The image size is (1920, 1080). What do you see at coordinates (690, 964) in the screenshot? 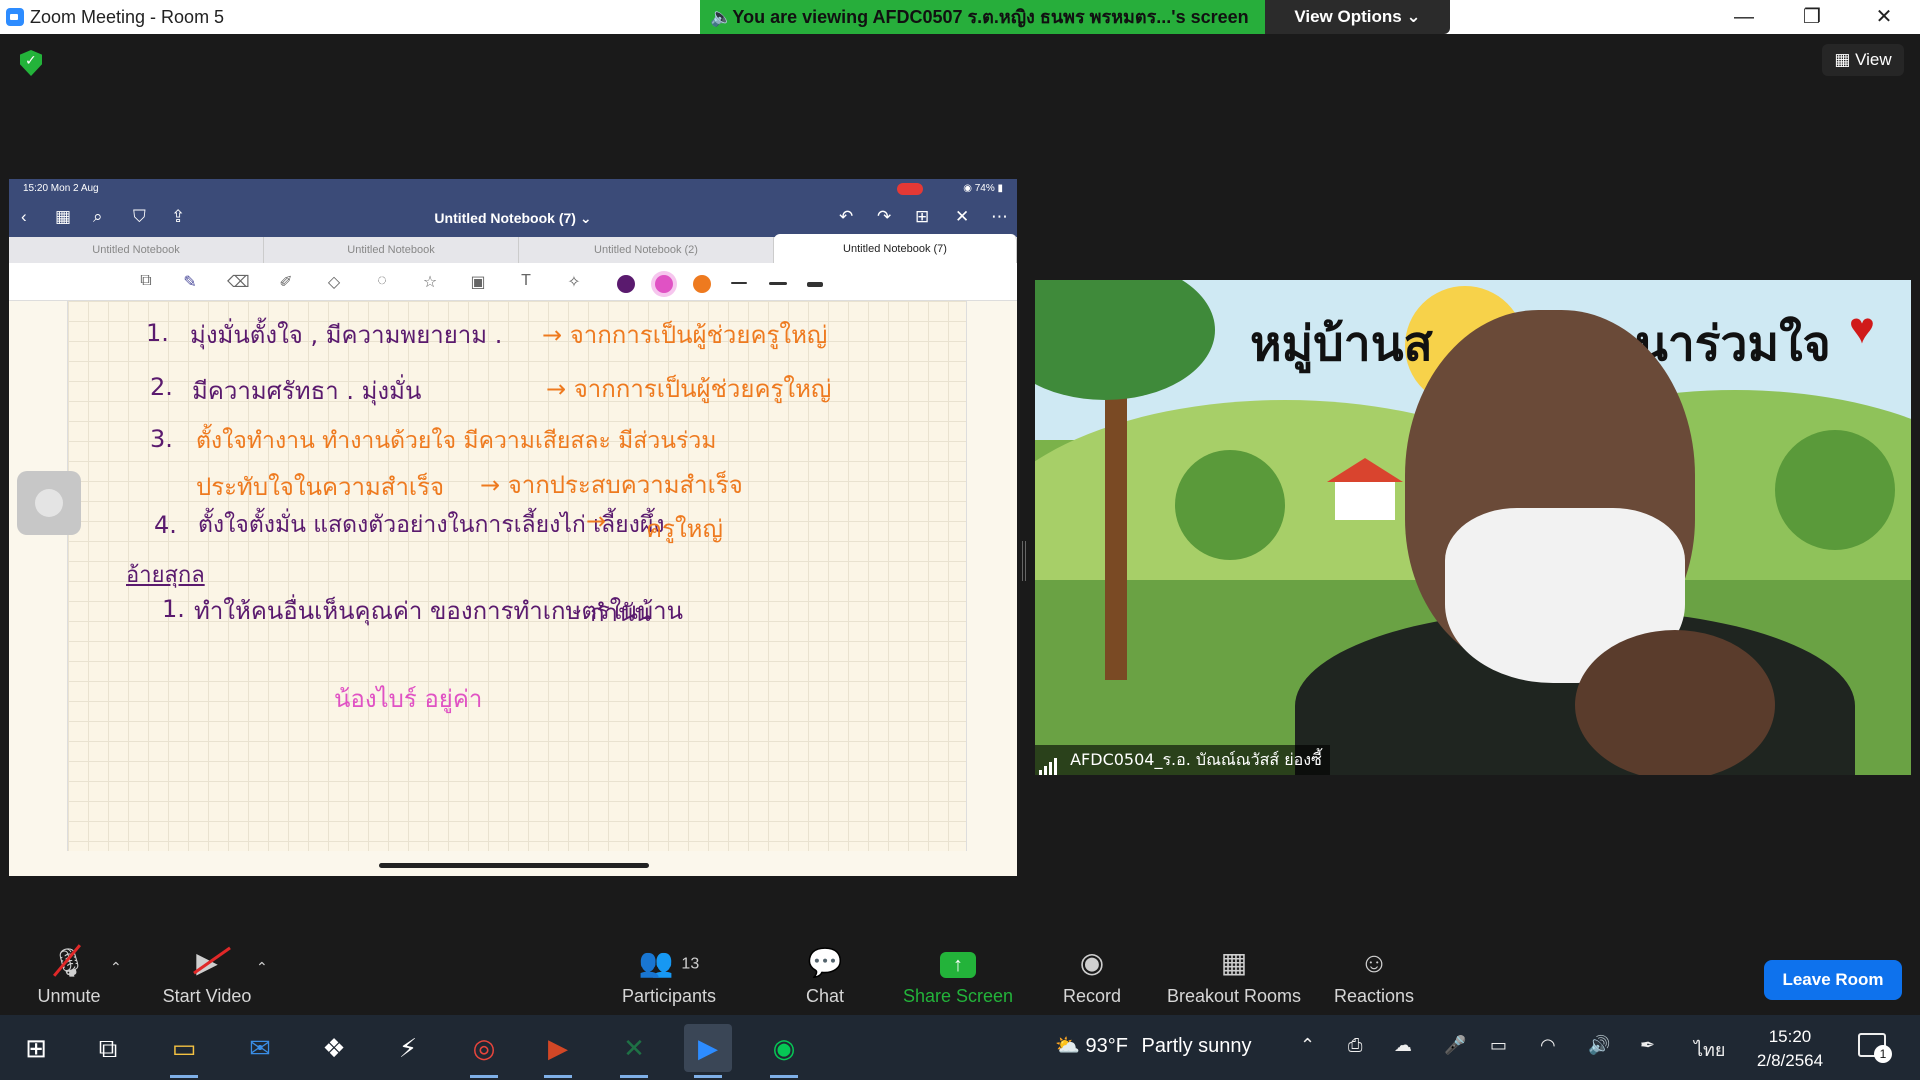
I see `participants-count: 13` at bounding box center [690, 964].